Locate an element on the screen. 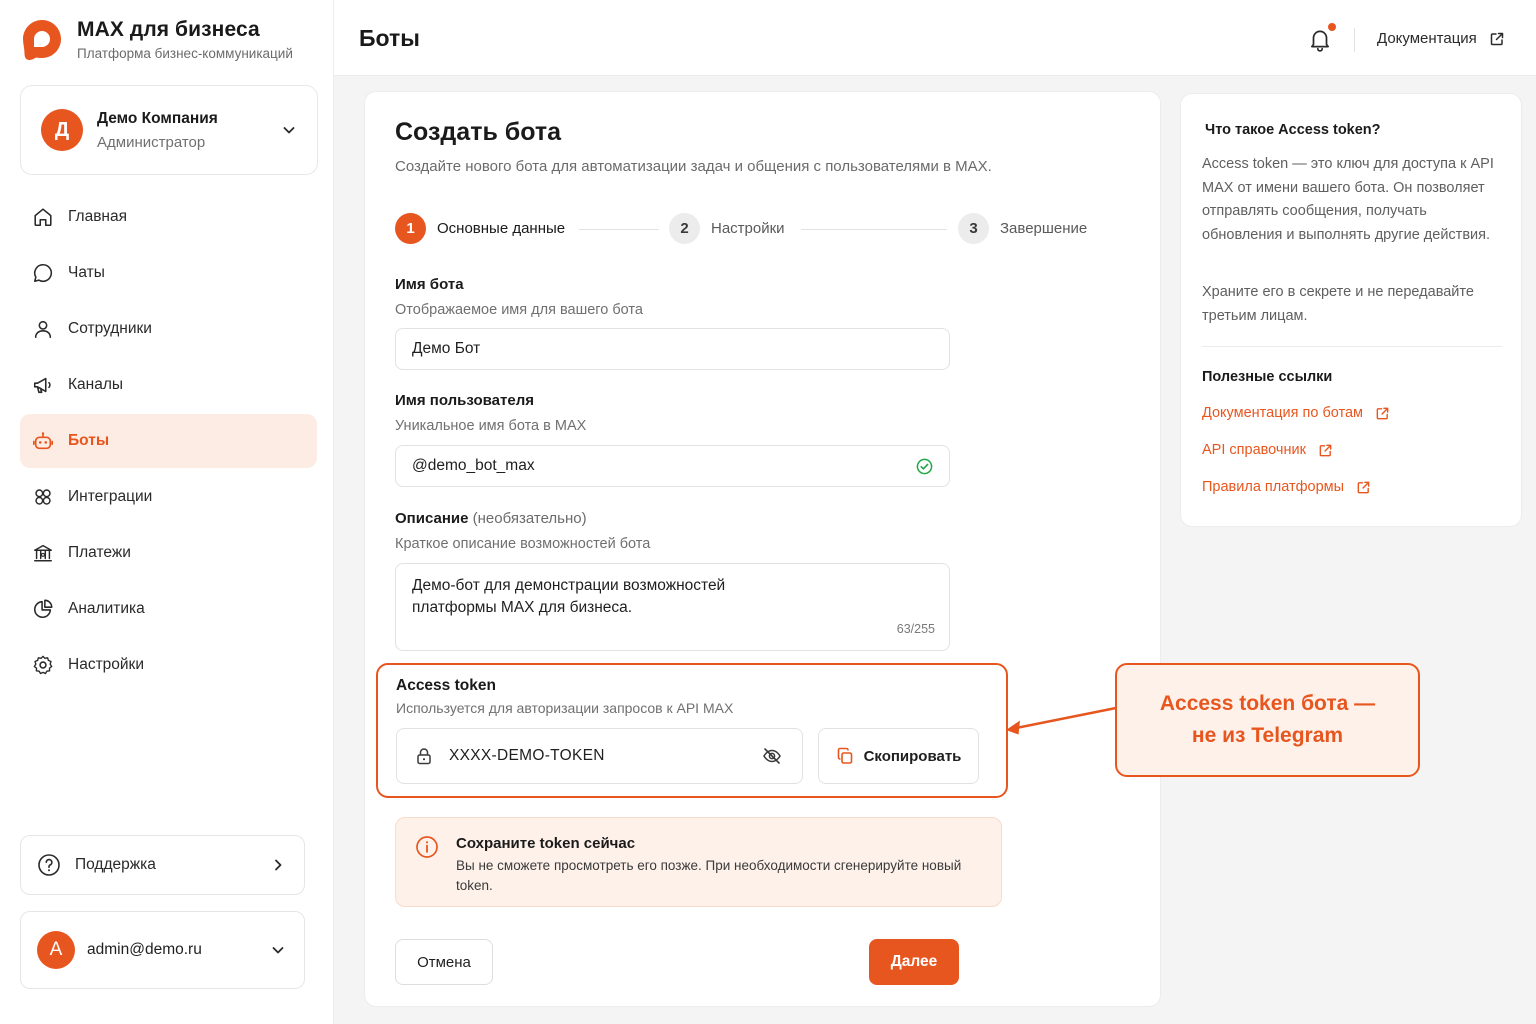  copy-token-button: Скопировать is located at coordinates (898, 756).